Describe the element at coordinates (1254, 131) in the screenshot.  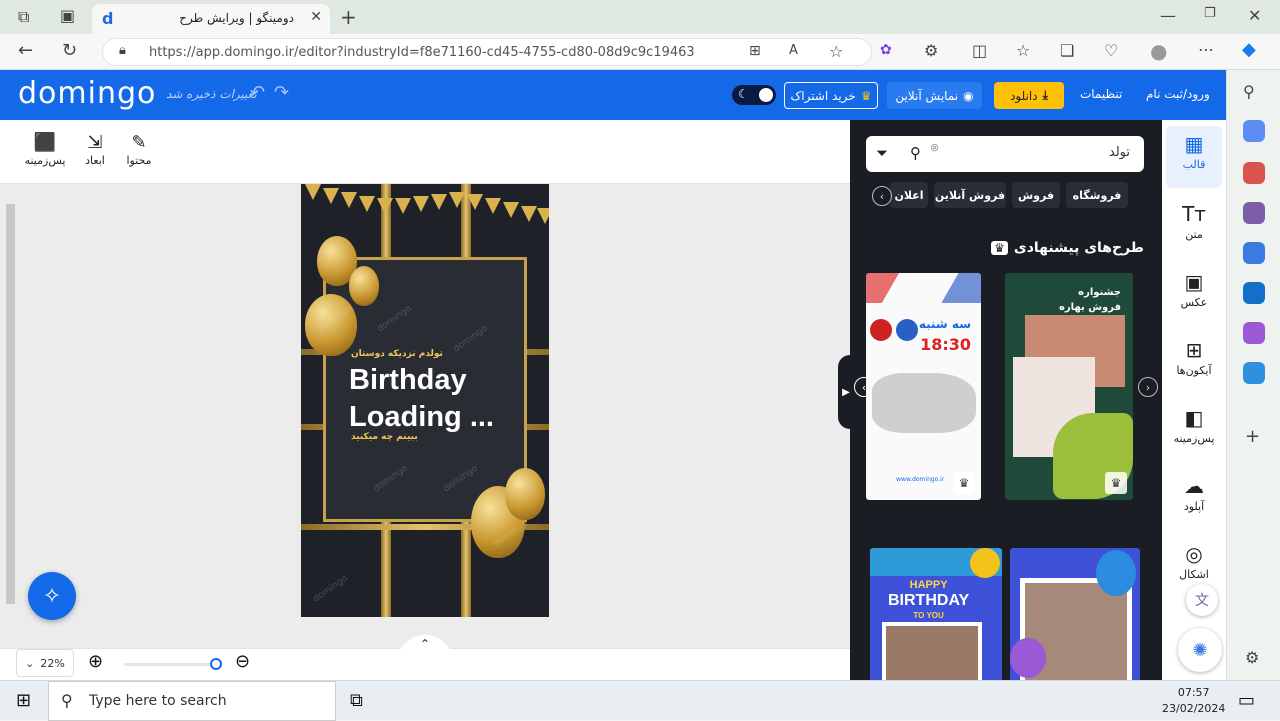
I see `shopping-icon` at that location.